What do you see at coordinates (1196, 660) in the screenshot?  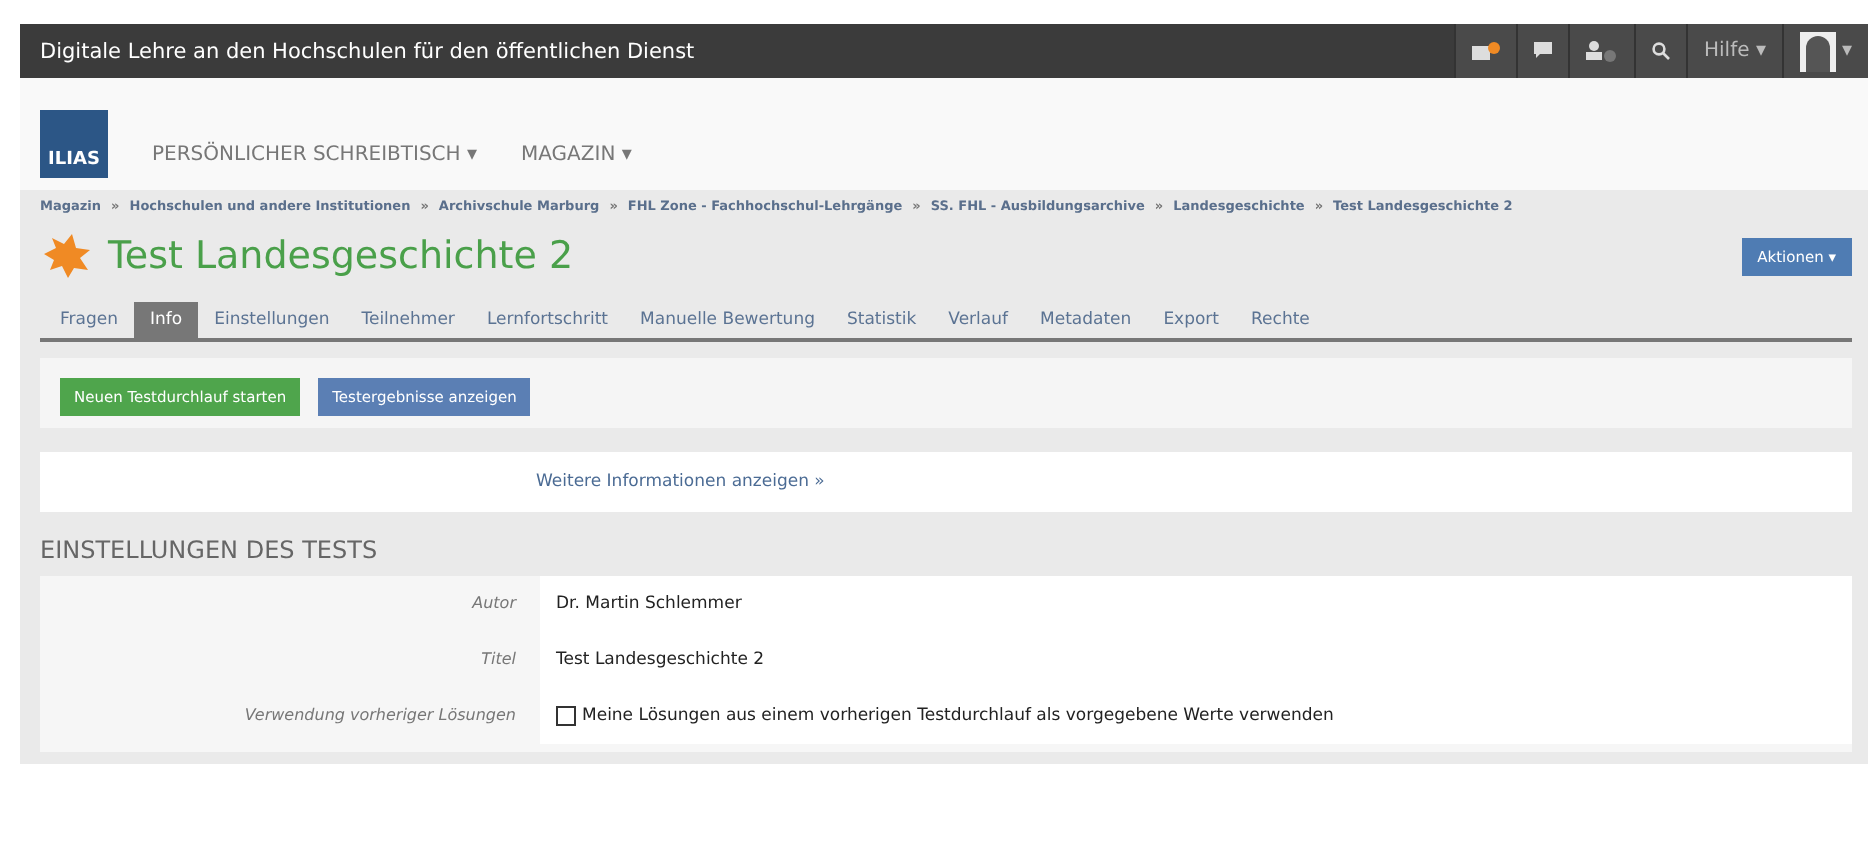 I see `field-value: Test Landesgeschichte 2` at bounding box center [1196, 660].